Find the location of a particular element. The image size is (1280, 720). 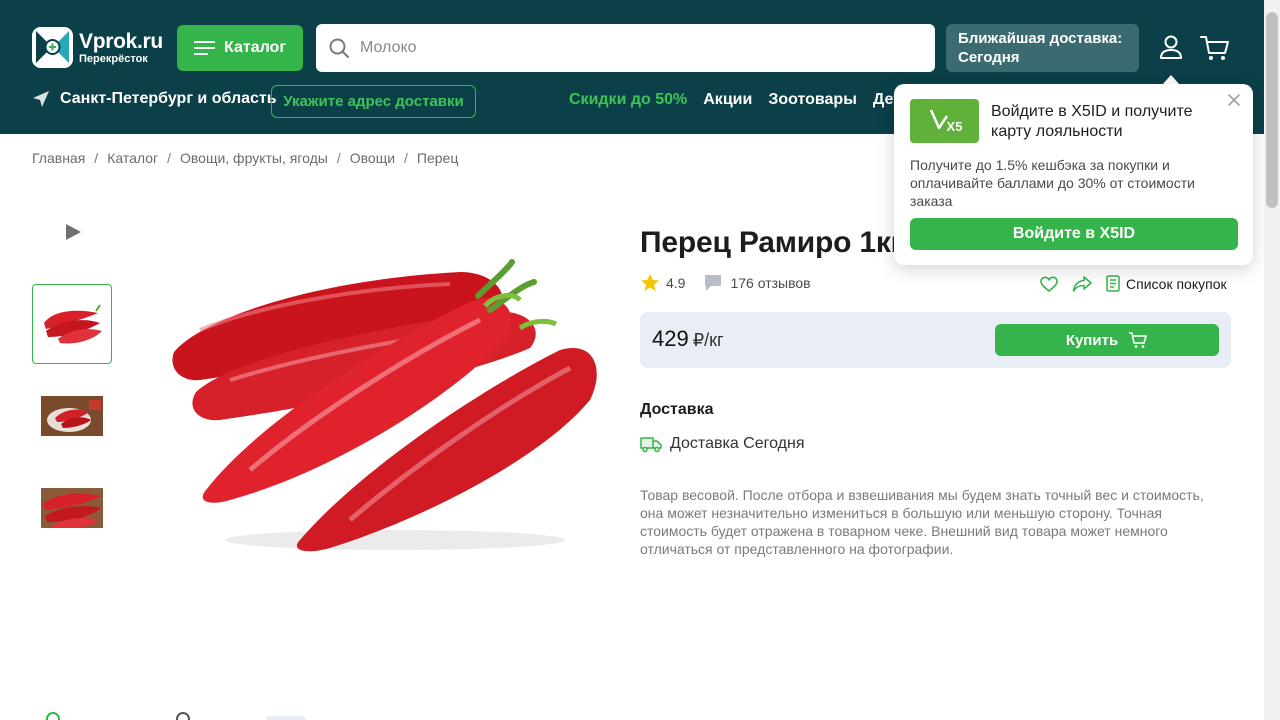

header-nav: Скидки до 50% Акции Зоотовары Детс is located at coordinates (739, 100).